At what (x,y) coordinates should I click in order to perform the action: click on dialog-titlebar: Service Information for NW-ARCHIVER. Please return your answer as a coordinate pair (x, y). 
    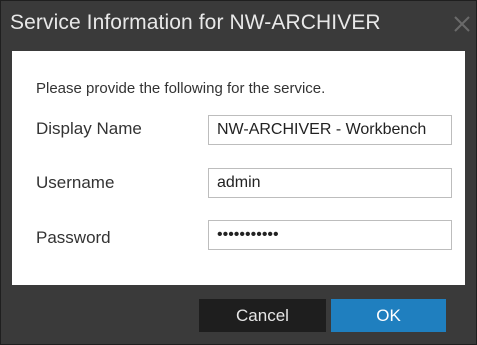
    Looking at the image, I should click on (238, 26).